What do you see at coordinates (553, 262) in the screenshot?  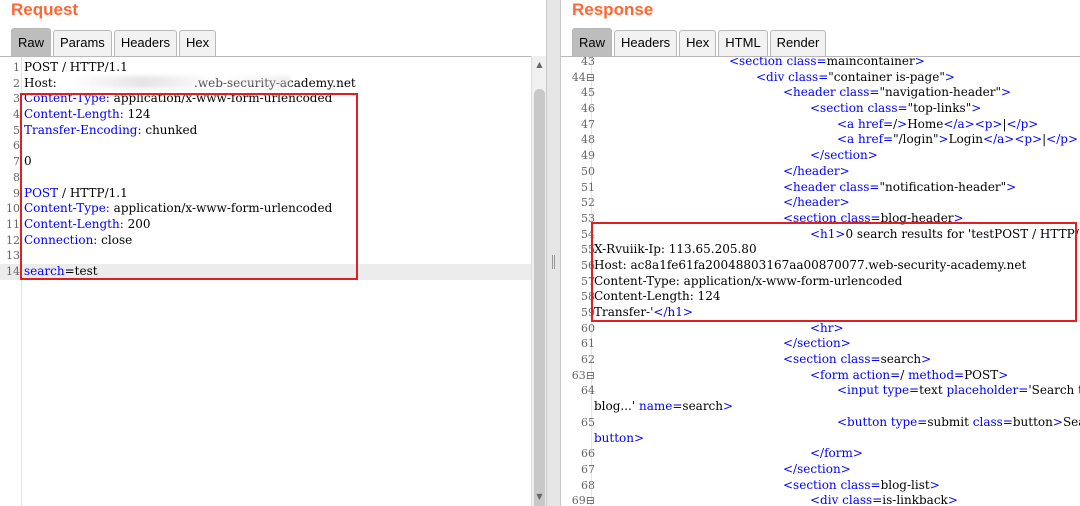 I see `splitter-grip-icon` at bounding box center [553, 262].